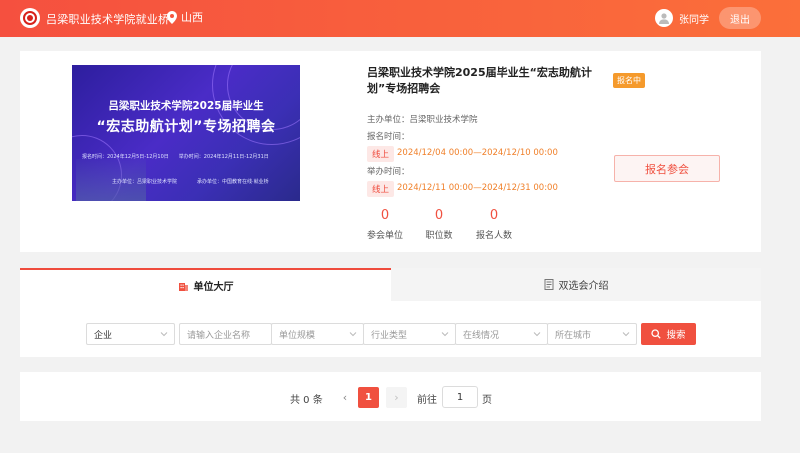 This screenshot has width=800, height=453. I want to click on tab-company-hall: 单位大厅, so click(205, 284).